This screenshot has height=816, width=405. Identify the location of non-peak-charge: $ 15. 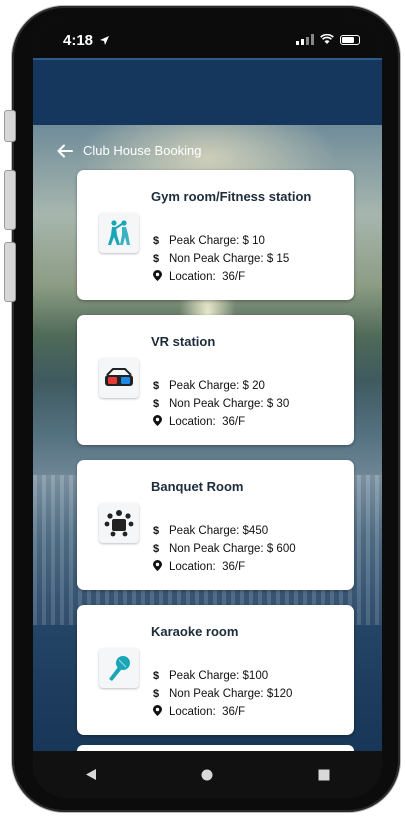
(278, 259).